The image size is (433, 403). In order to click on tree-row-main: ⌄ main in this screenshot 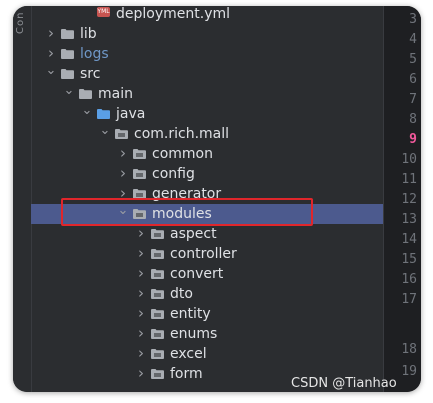, I will do `click(207, 94)`.